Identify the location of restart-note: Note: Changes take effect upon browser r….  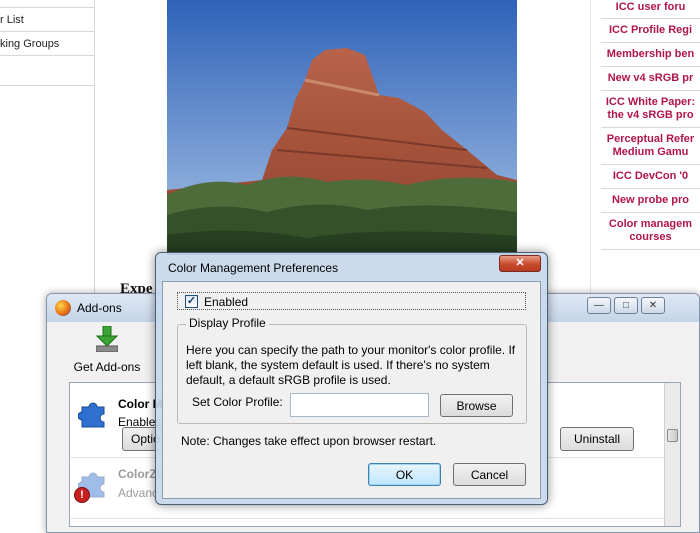
(309, 441).